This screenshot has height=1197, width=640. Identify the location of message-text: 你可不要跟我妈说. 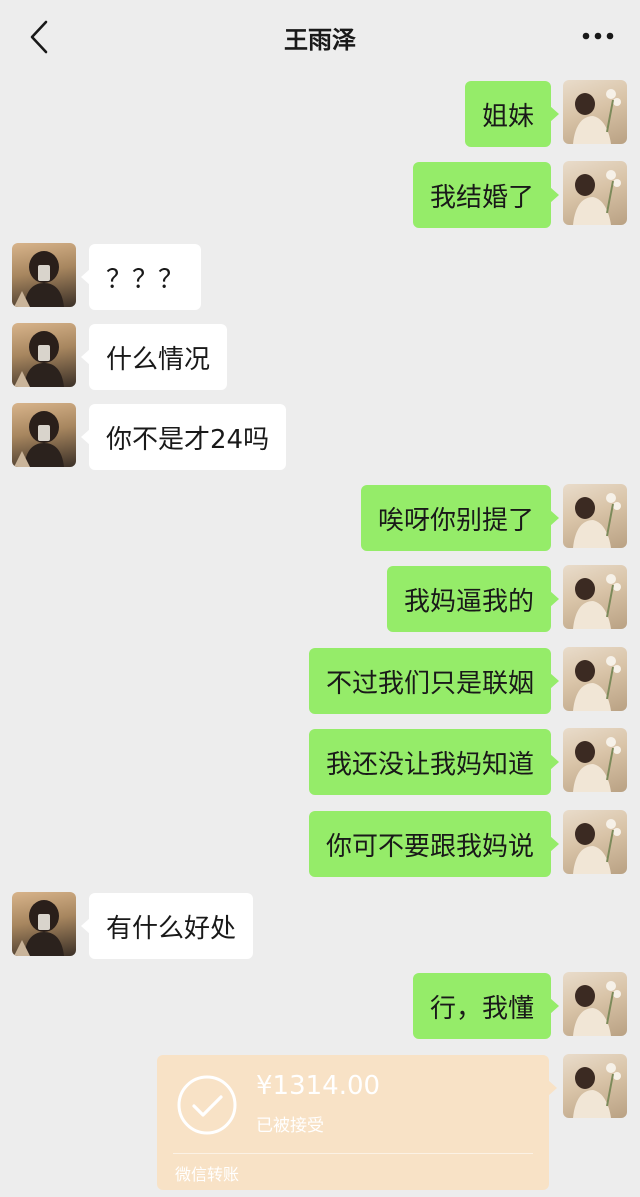
(429, 846).